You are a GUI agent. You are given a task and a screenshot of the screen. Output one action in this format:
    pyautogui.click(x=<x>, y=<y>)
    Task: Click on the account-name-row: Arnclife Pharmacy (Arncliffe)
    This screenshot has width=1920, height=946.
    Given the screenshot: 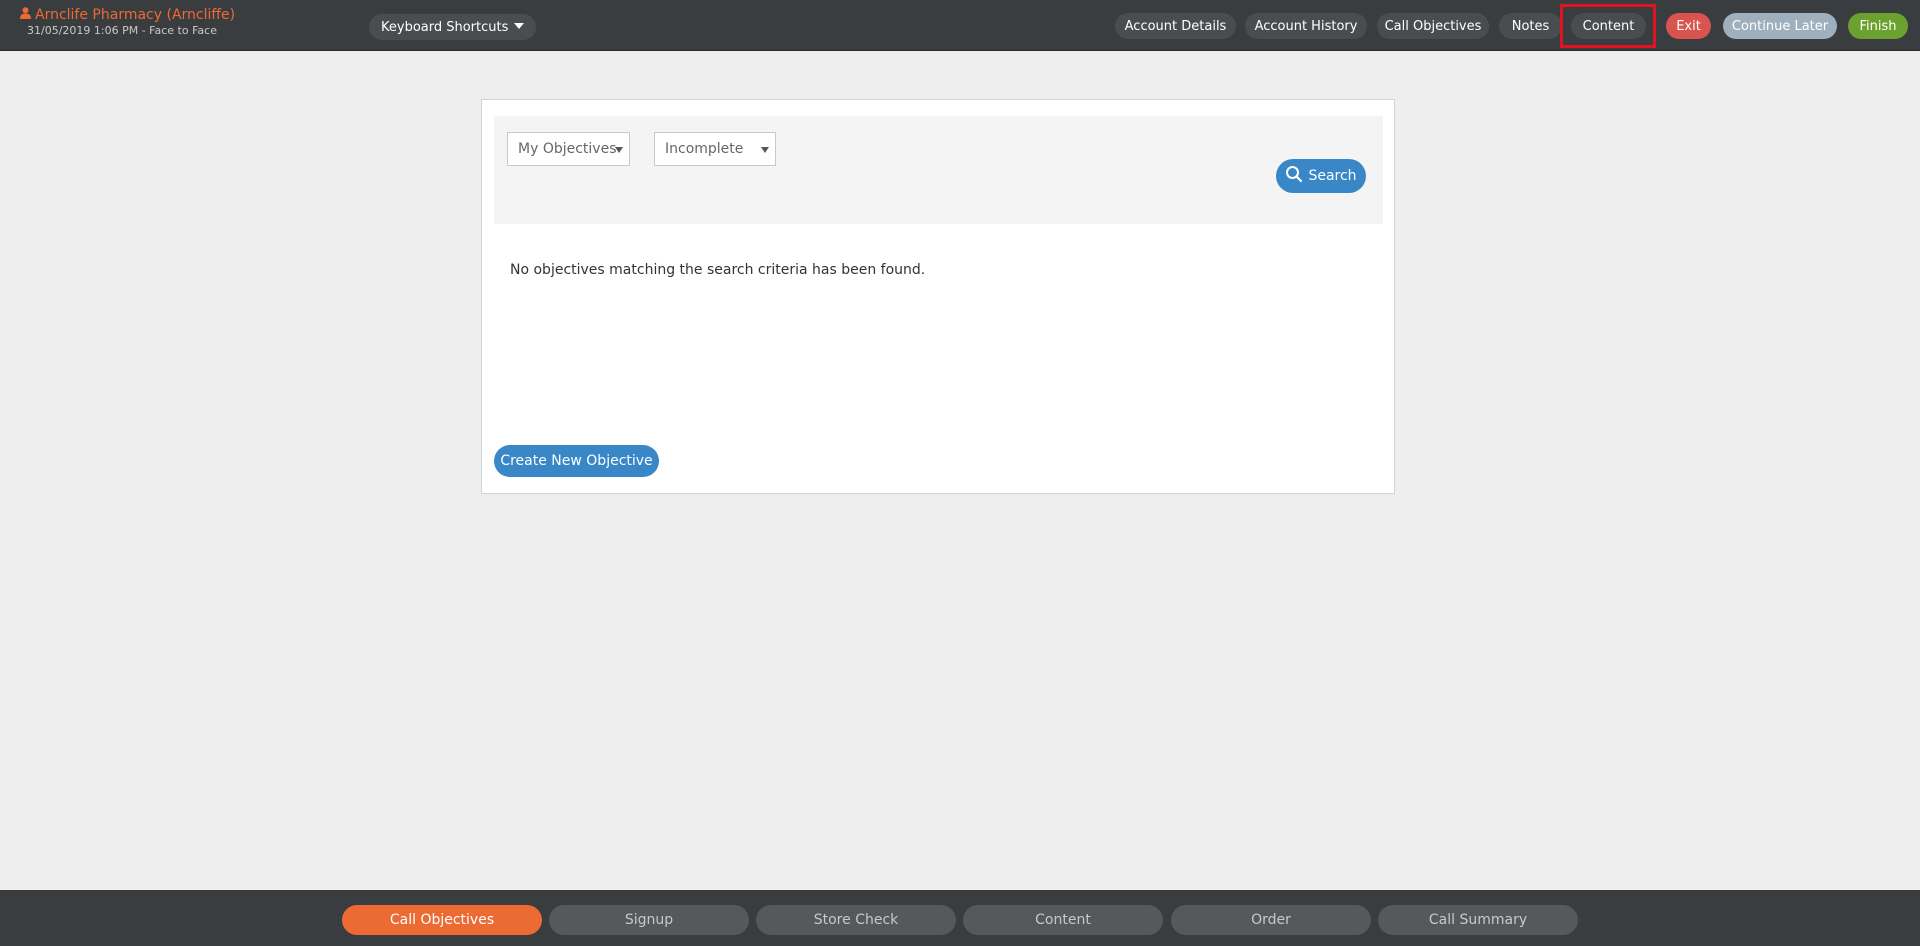 What is the action you would take?
    pyautogui.click(x=127, y=15)
    